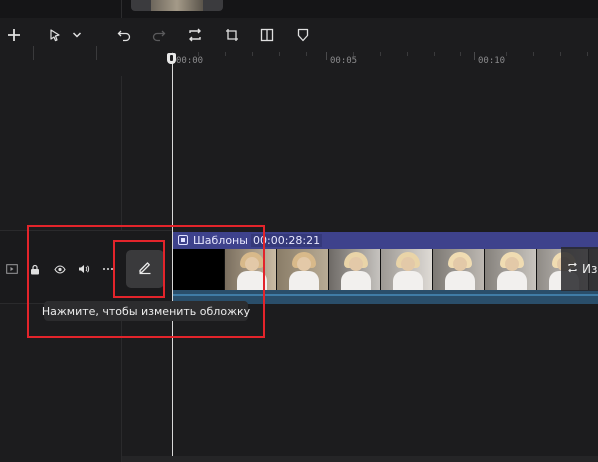  I want to click on video-clip: Шаблоны 00:00:28:21 Из, so click(385, 268).